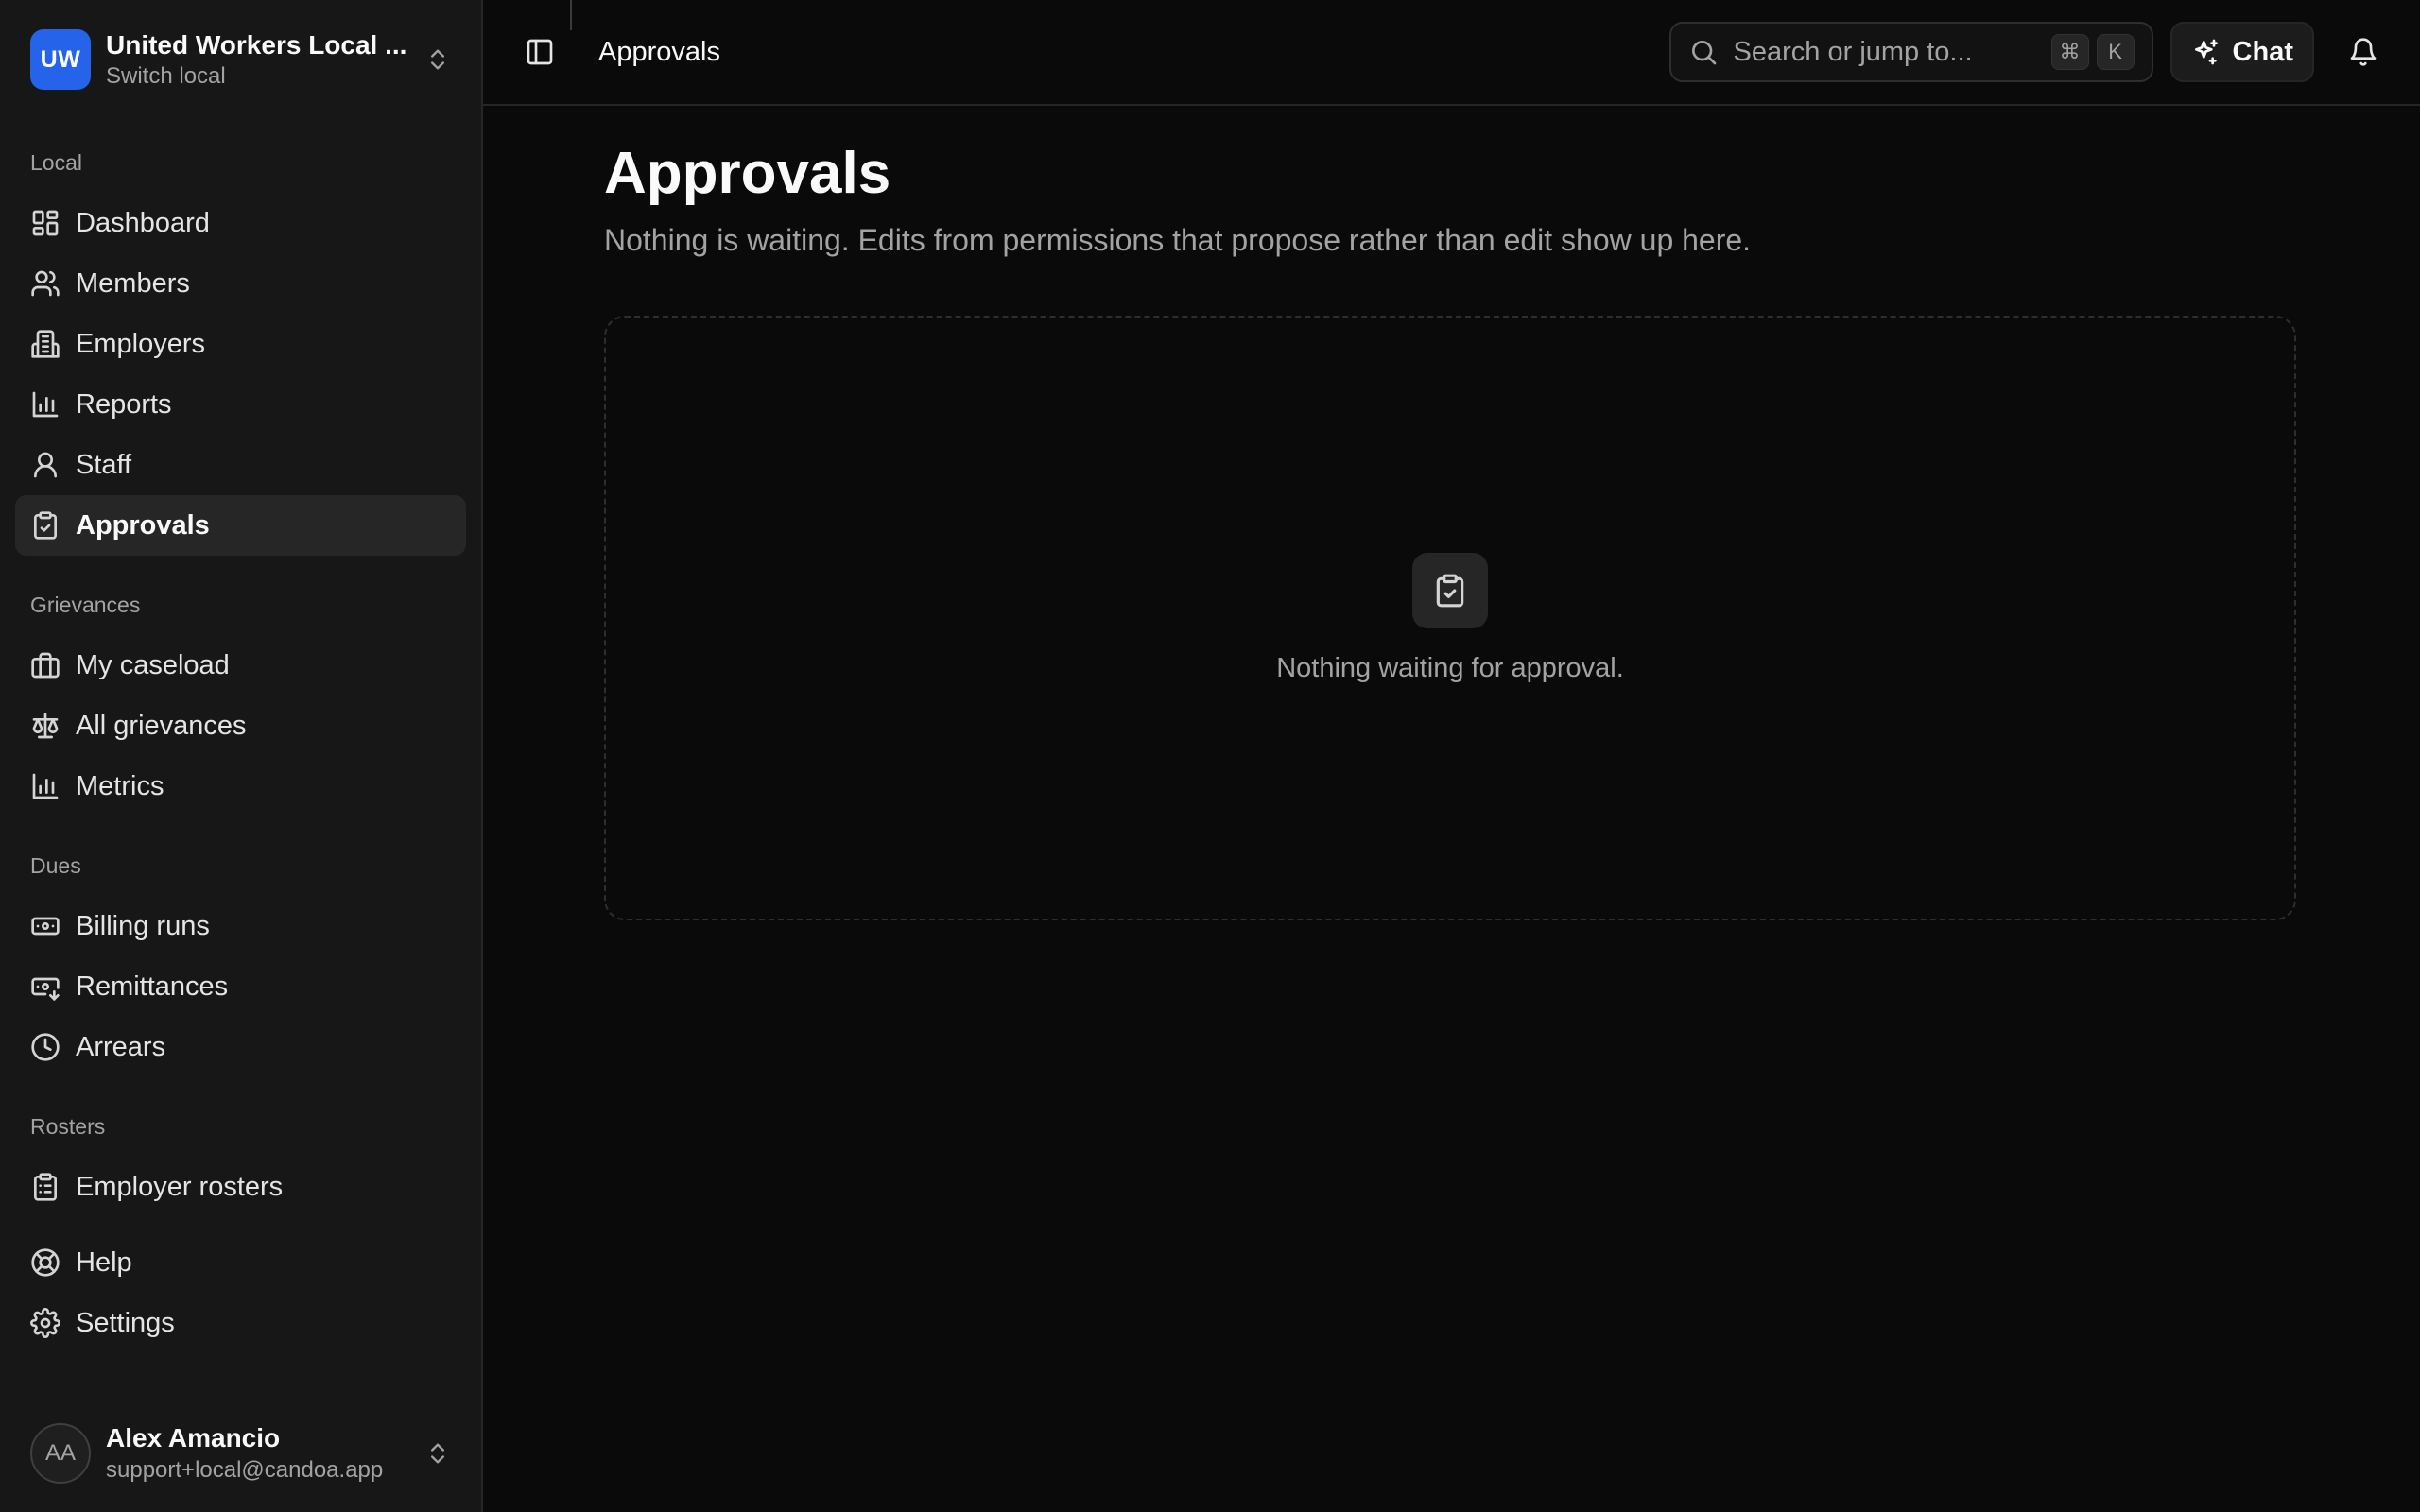  Describe the element at coordinates (45, 465) in the screenshot. I see `user-icon` at that location.